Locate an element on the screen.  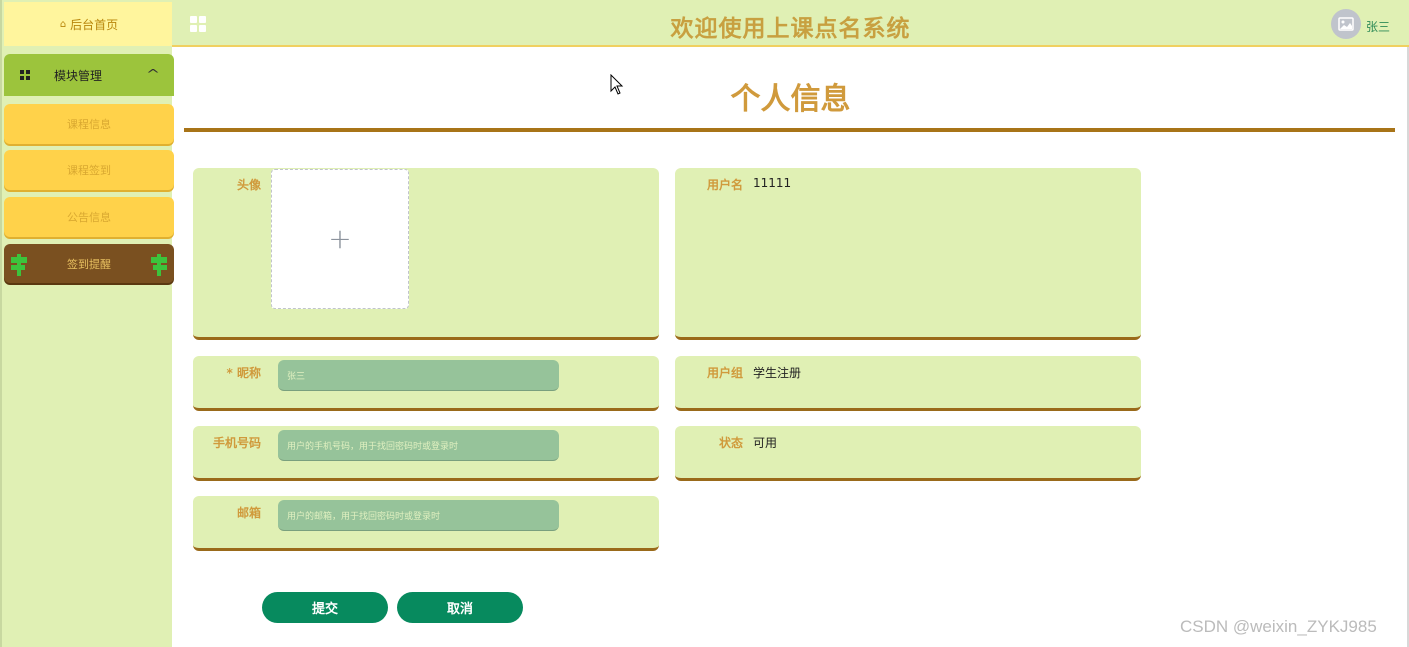
sidebar-module-menu: 模块管理 ^ is located at coordinates (89, 75).